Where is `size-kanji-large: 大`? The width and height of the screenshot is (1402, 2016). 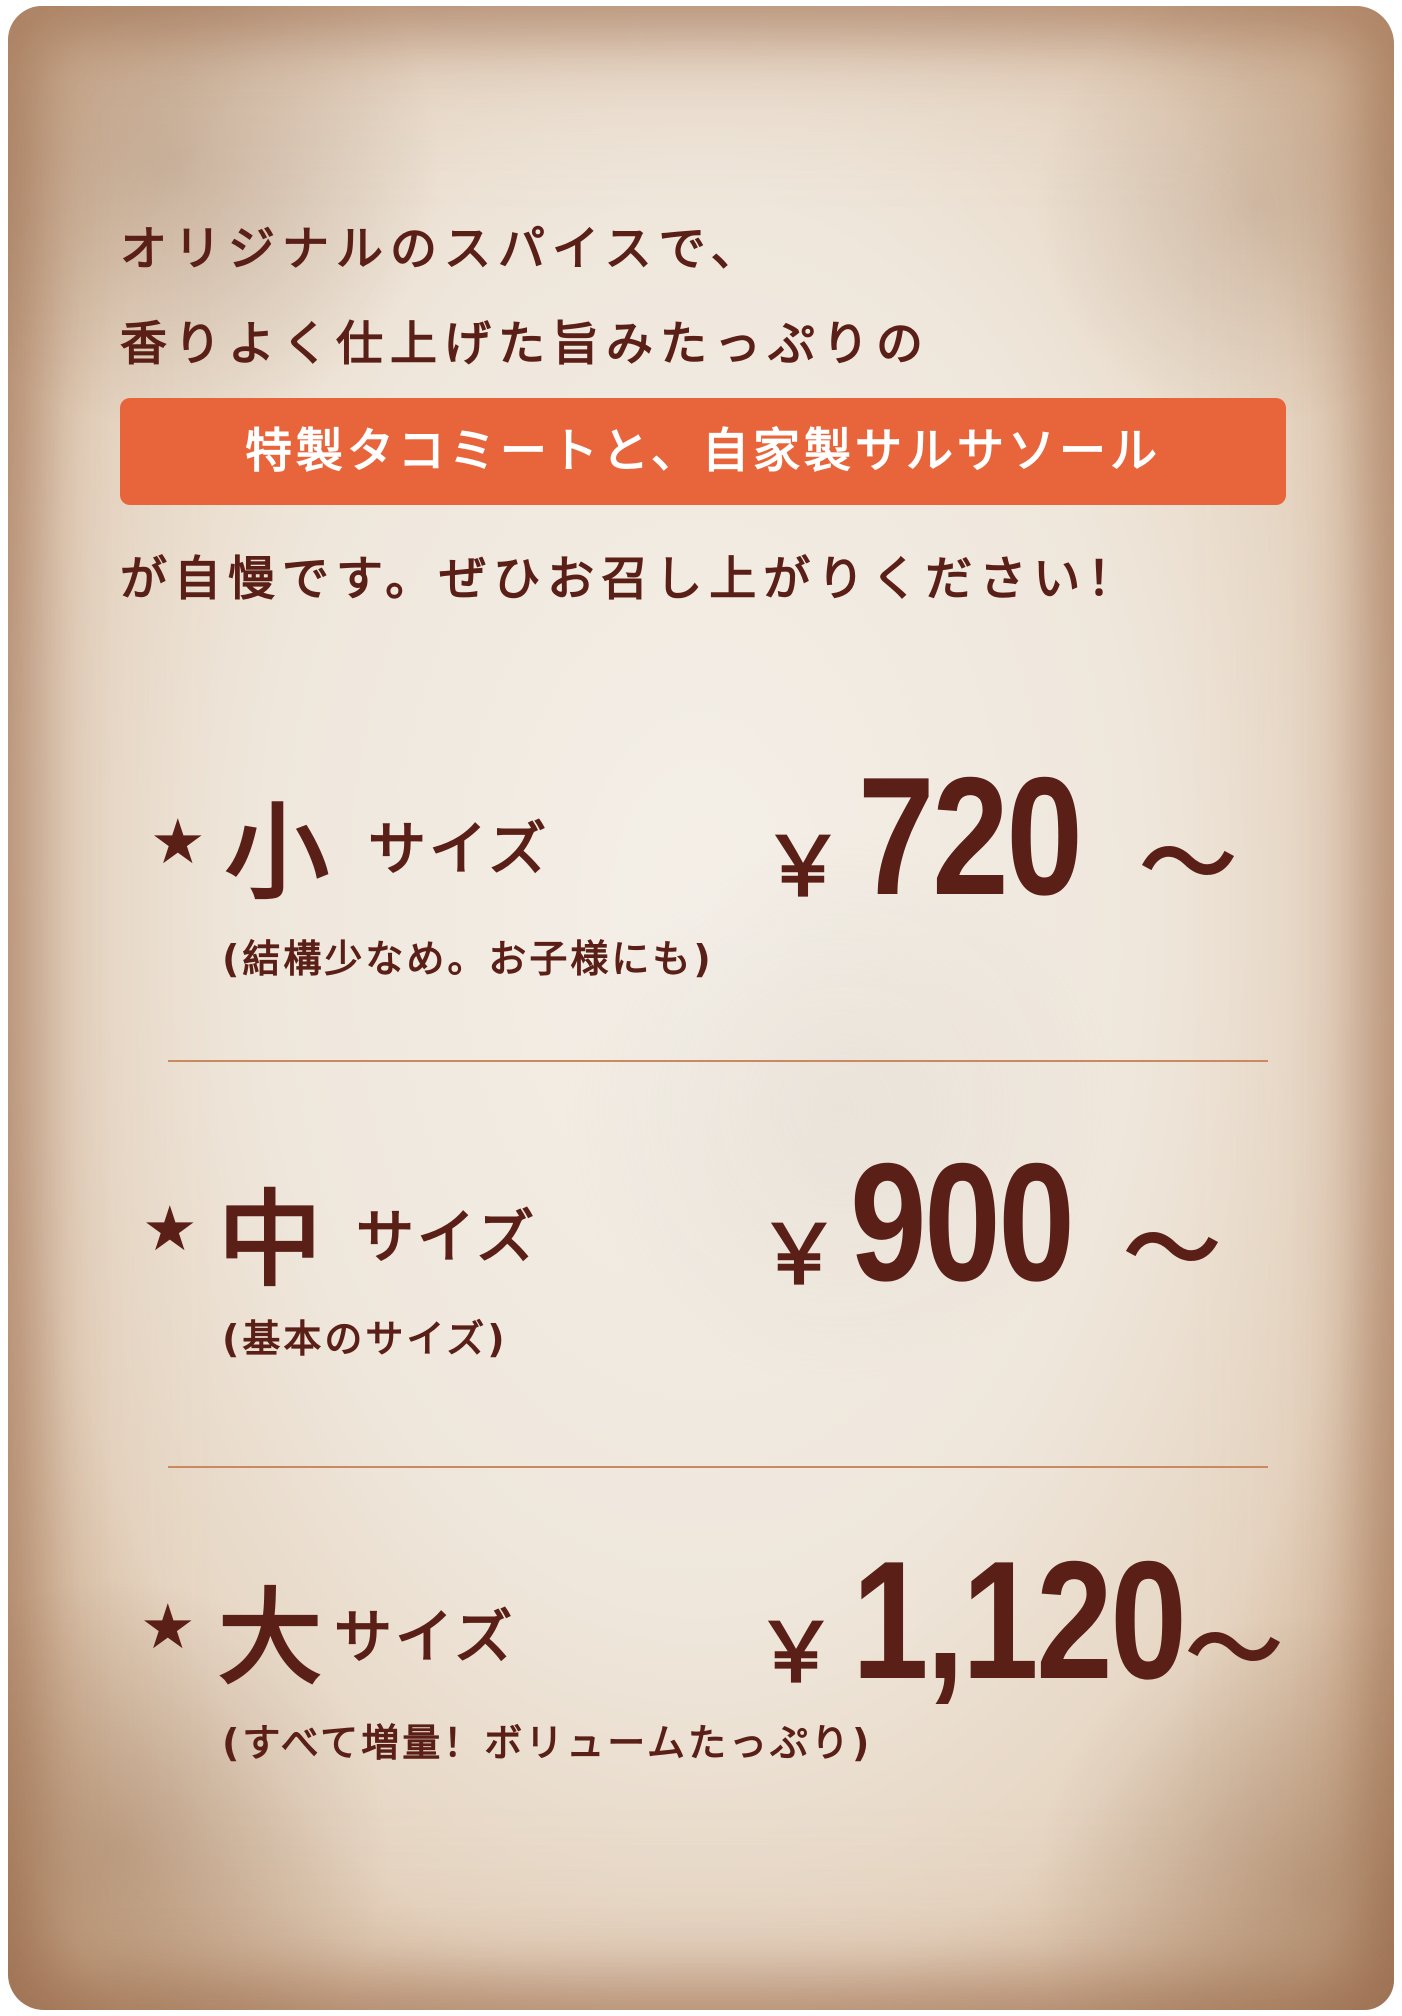 size-kanji-large: 大 is located at coordinates (270, 1638).